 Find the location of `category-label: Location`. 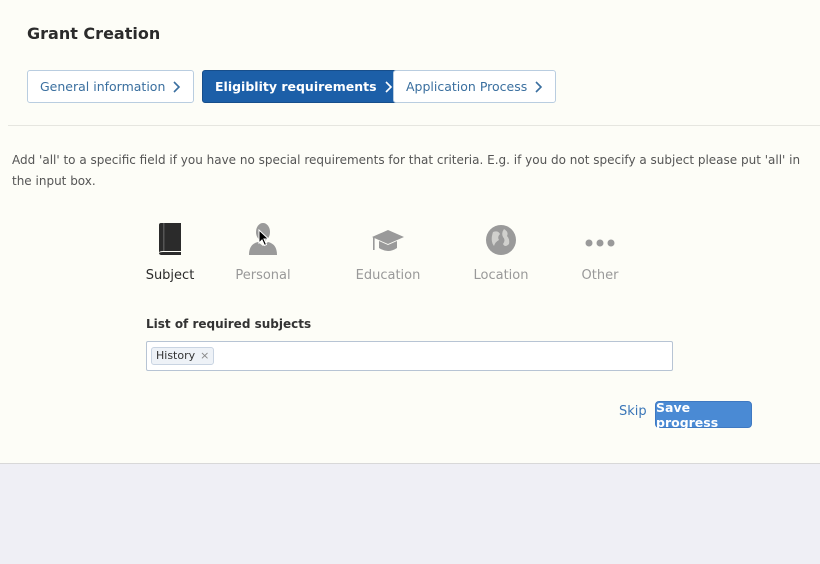

category-label: Location is located at coordinates (501, 275).